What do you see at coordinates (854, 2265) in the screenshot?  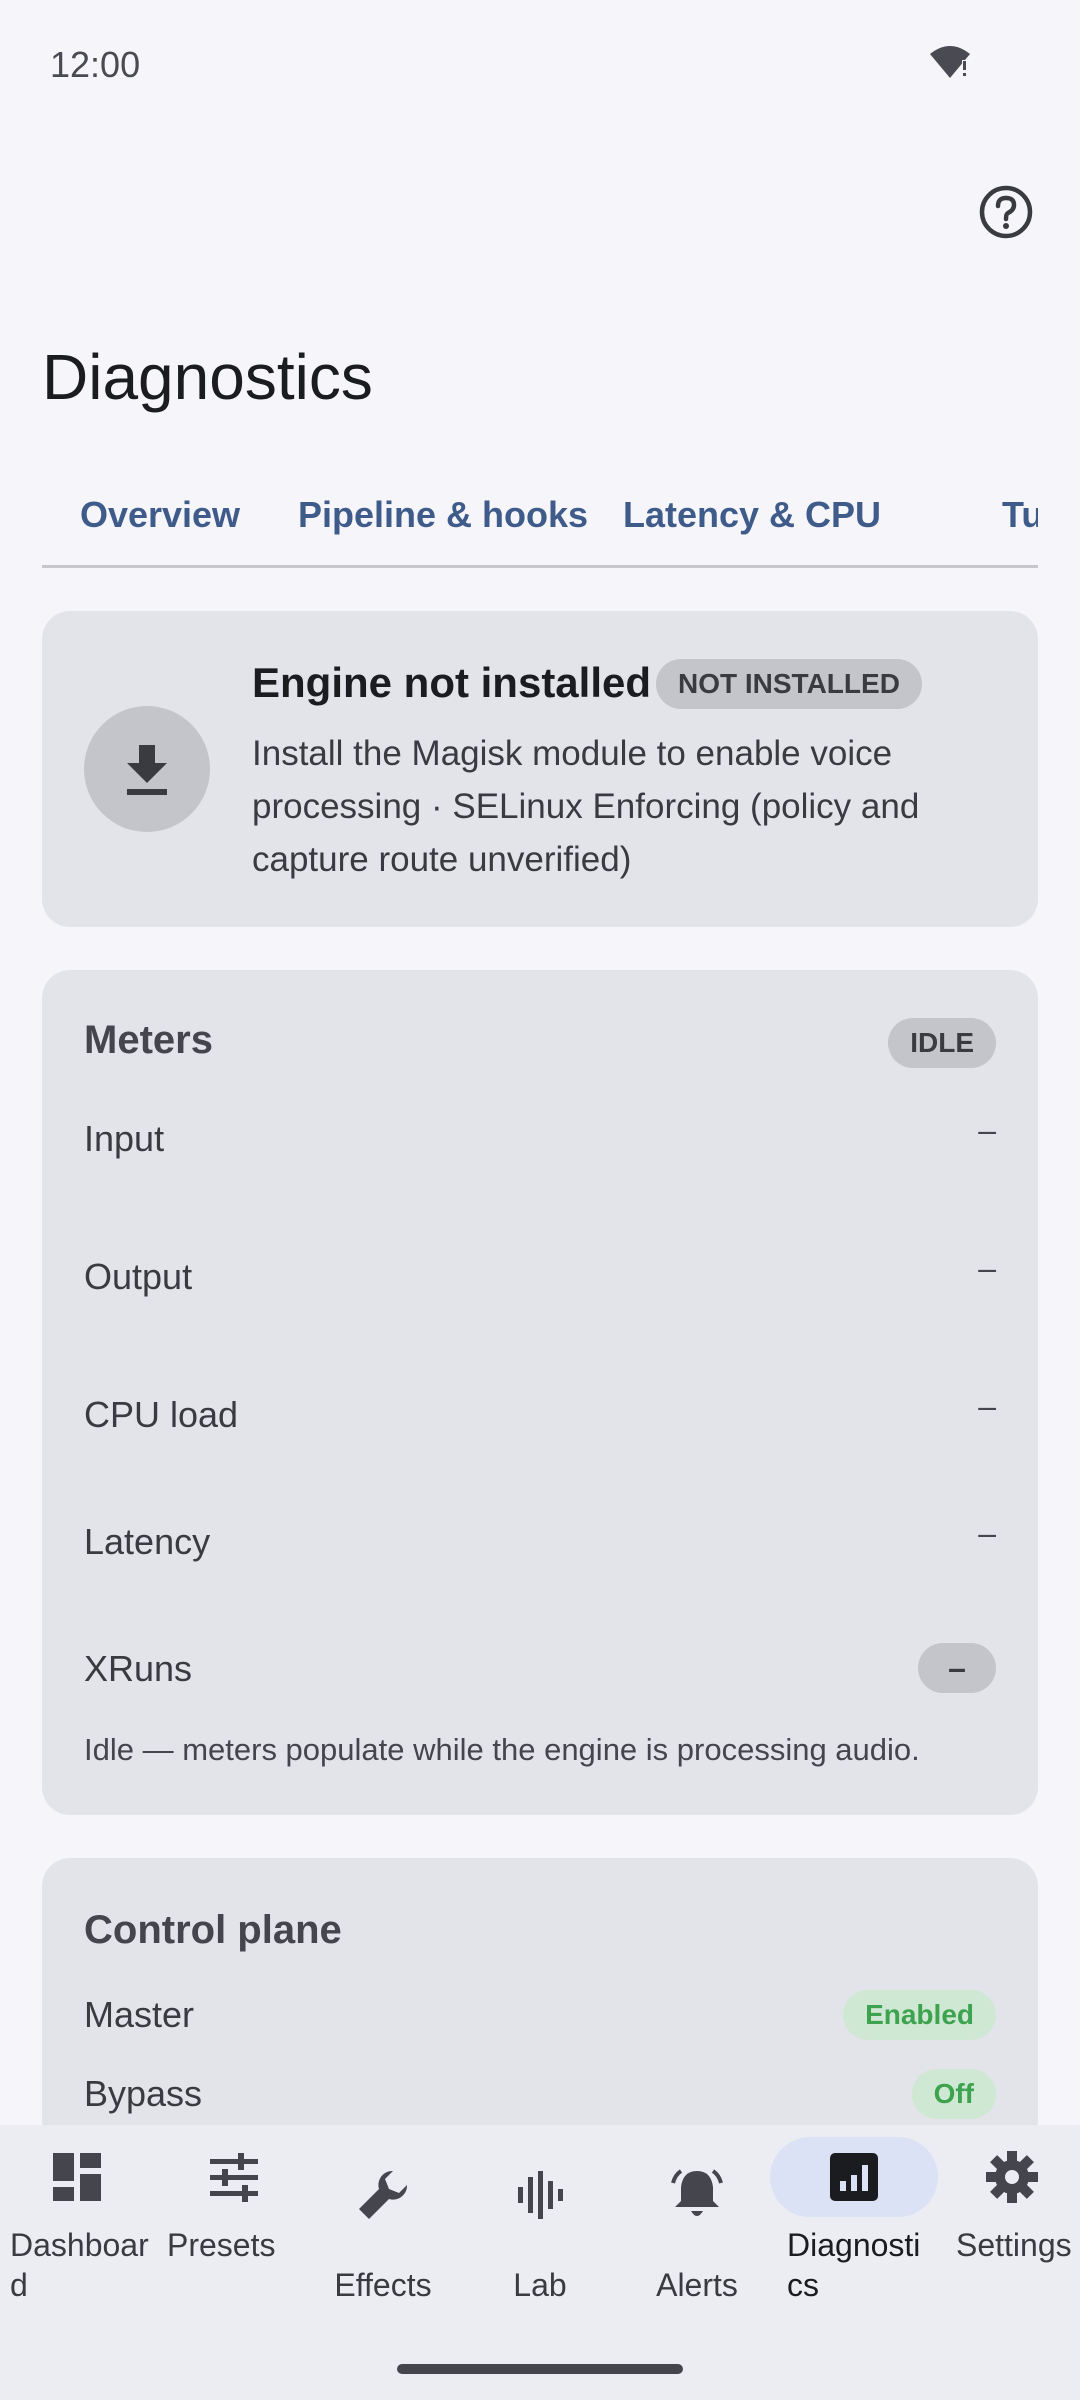 I see `nav-label: Diagnostics` at bounding box center [854, 2265].